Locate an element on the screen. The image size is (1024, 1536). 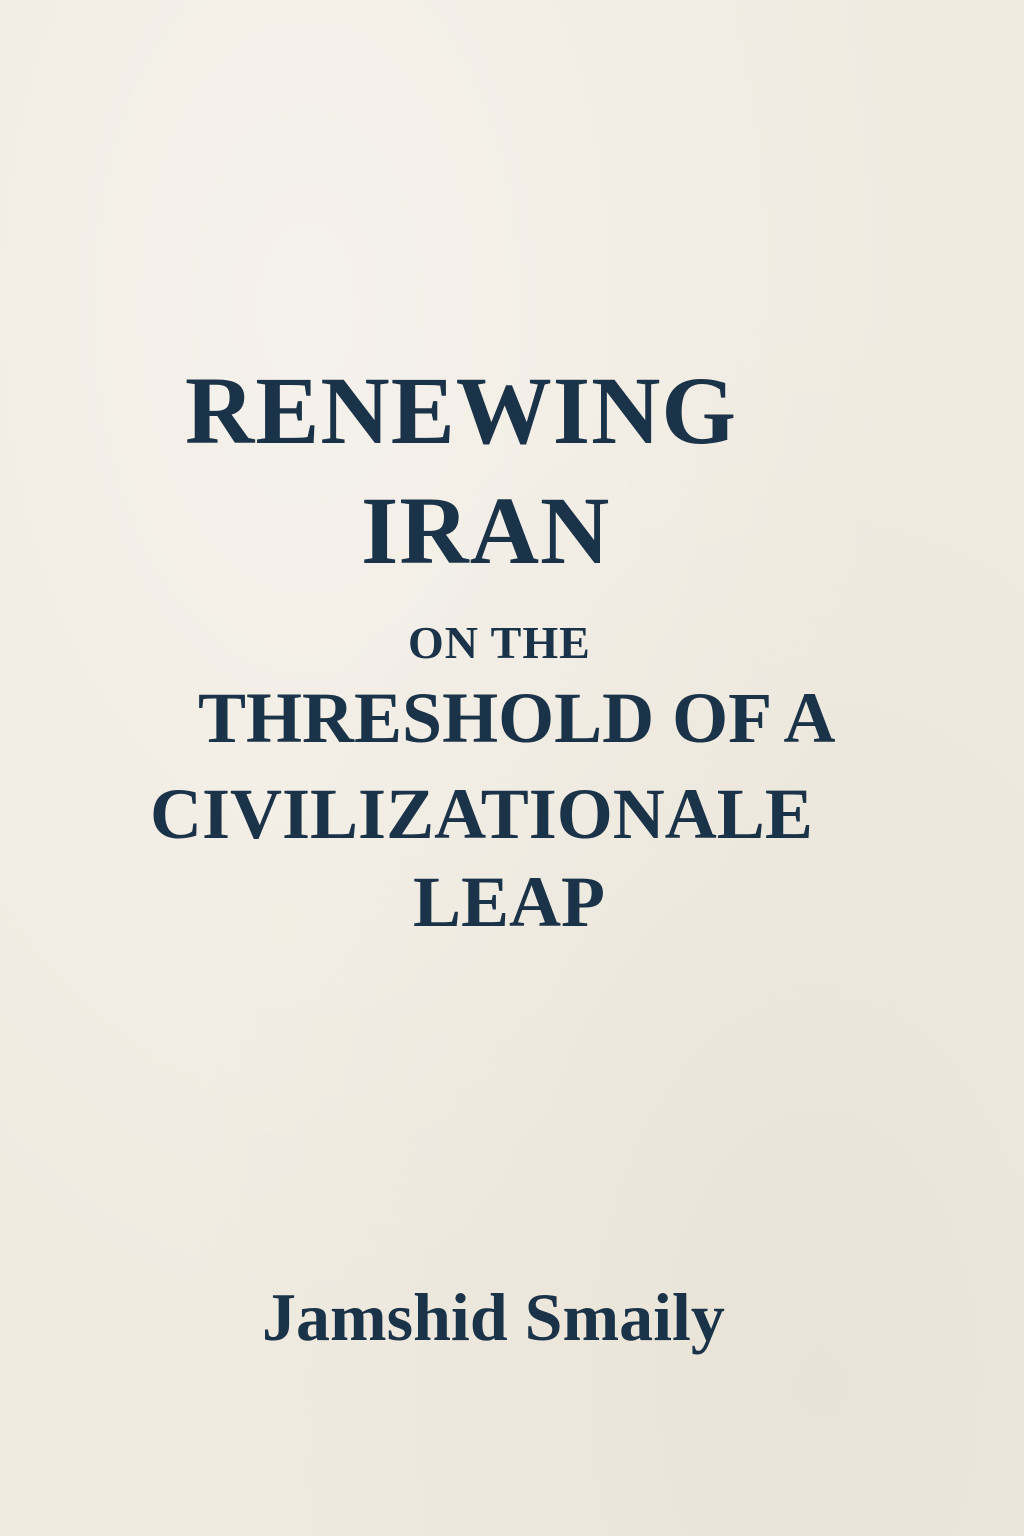
title-line-renewing: RENEWING is located at coordinates (461, 410).